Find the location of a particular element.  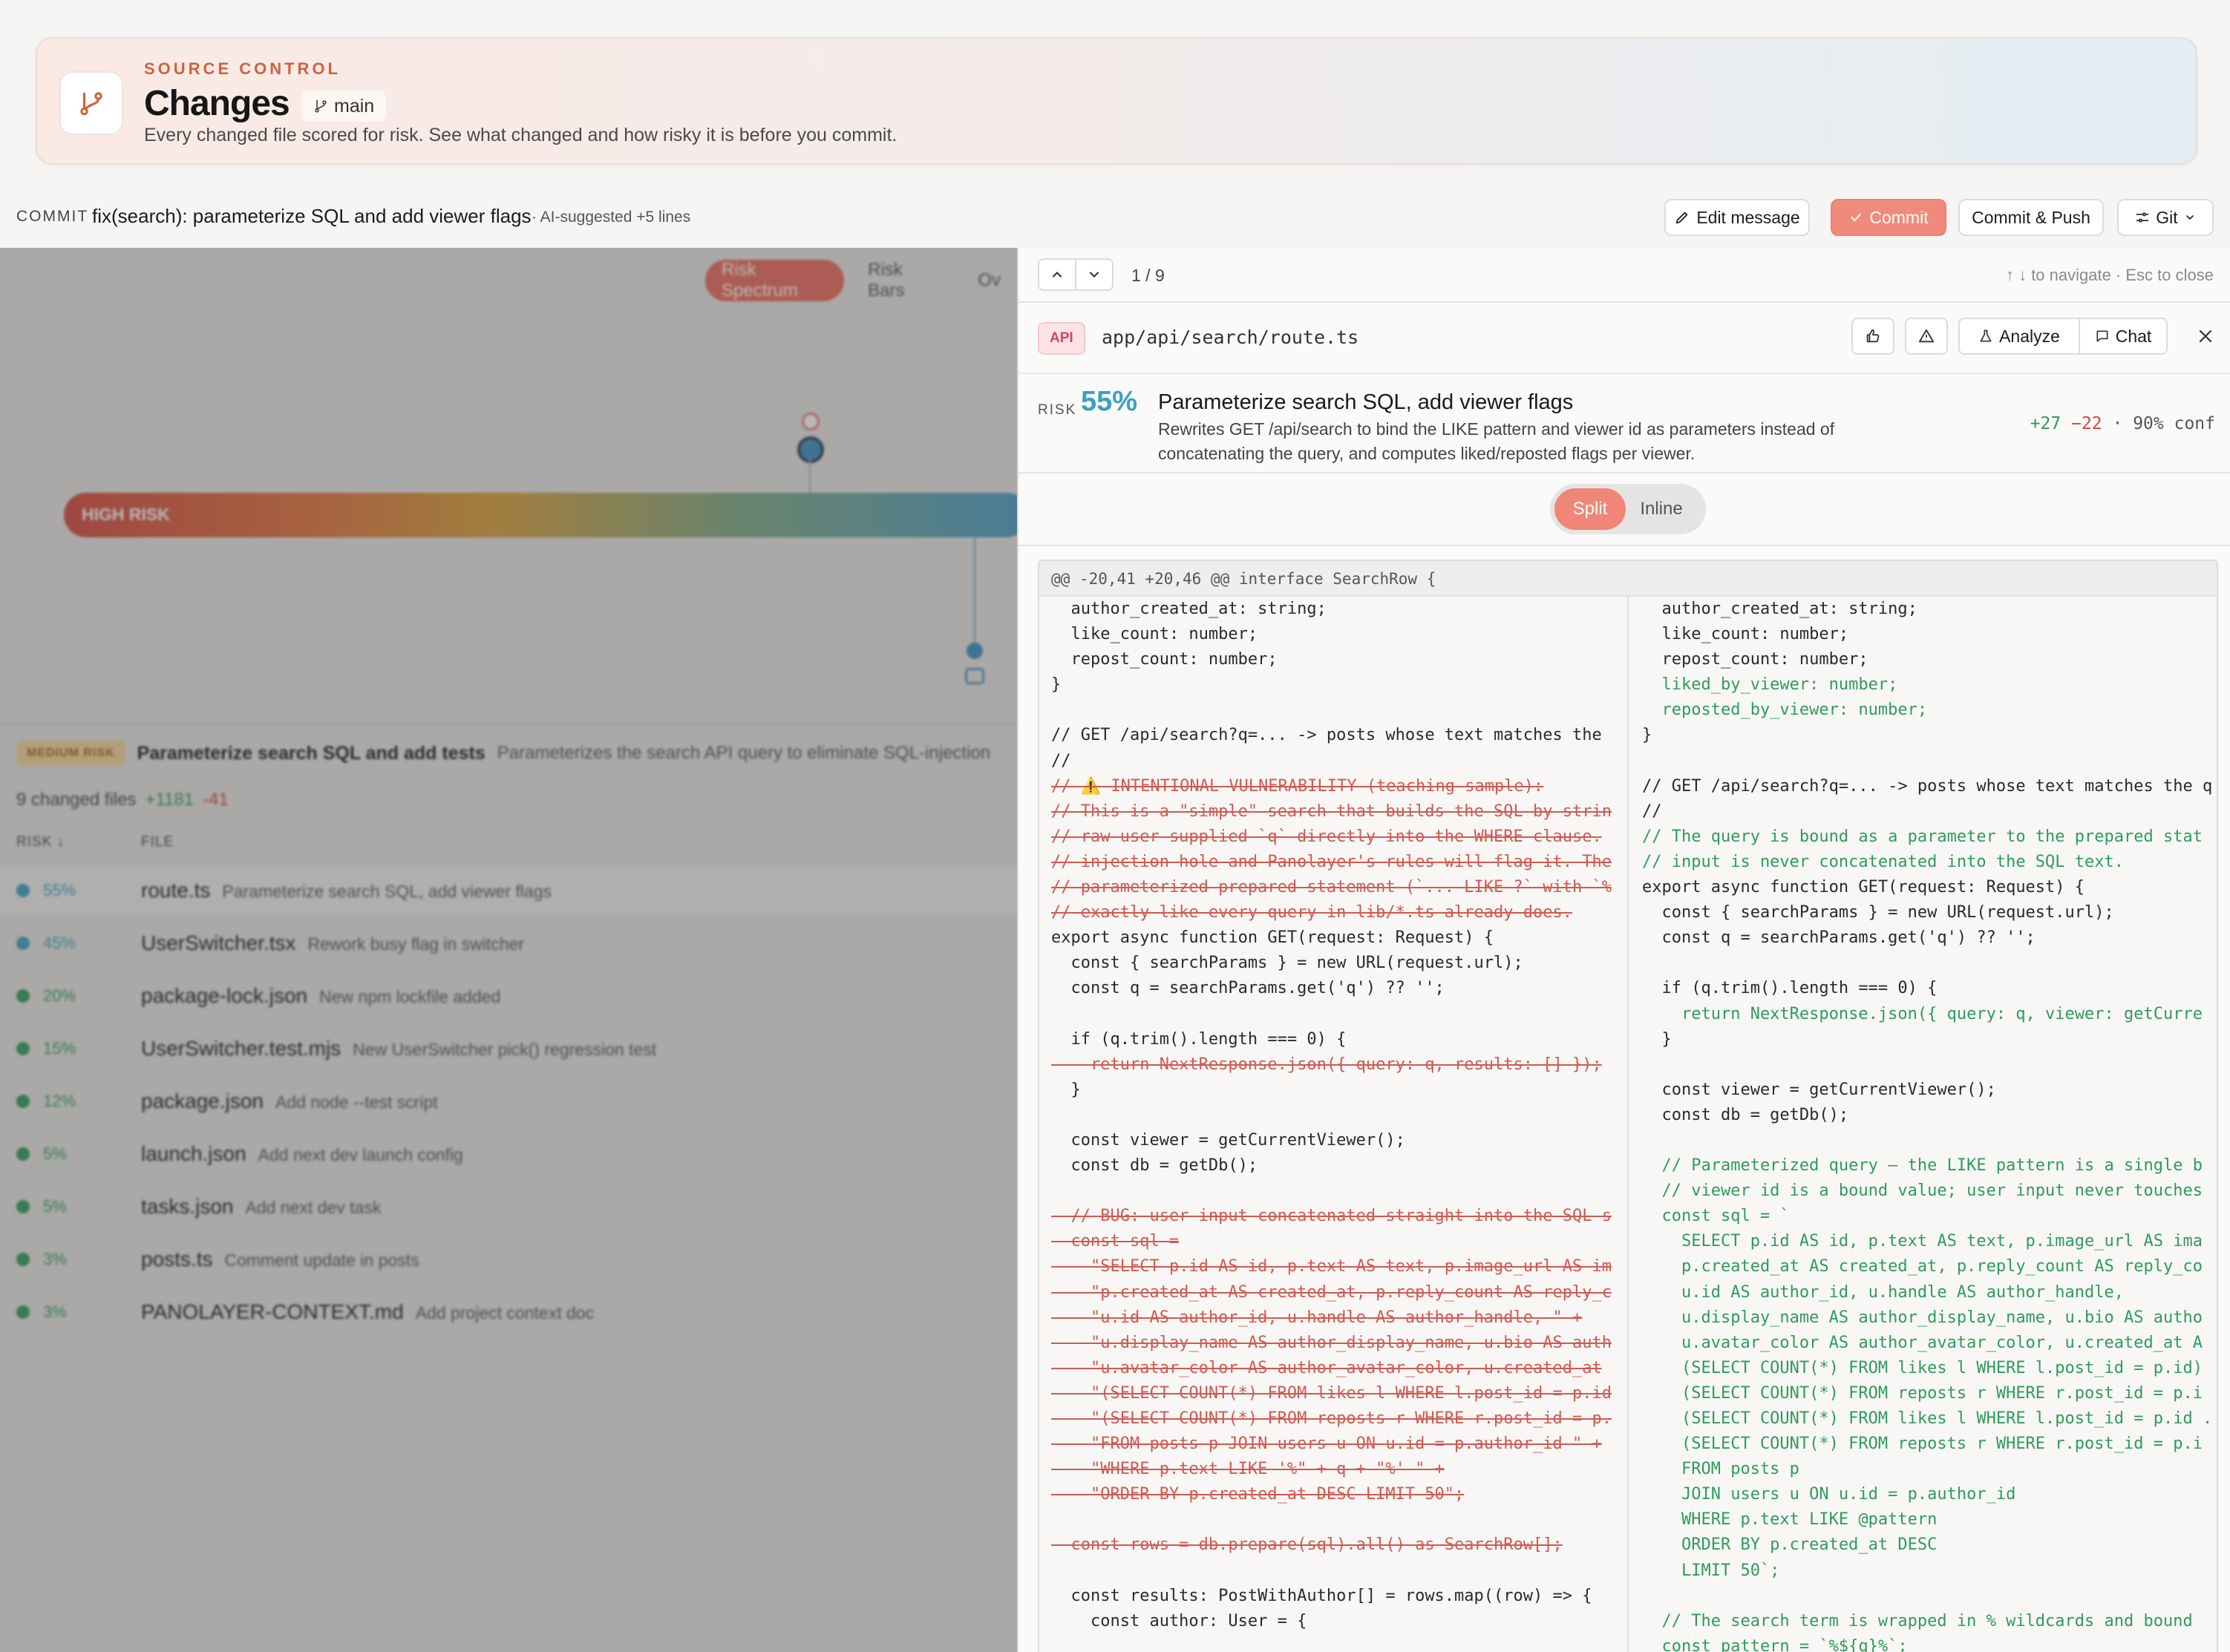

flag-issue-button is located at coordinates (1927, 336).